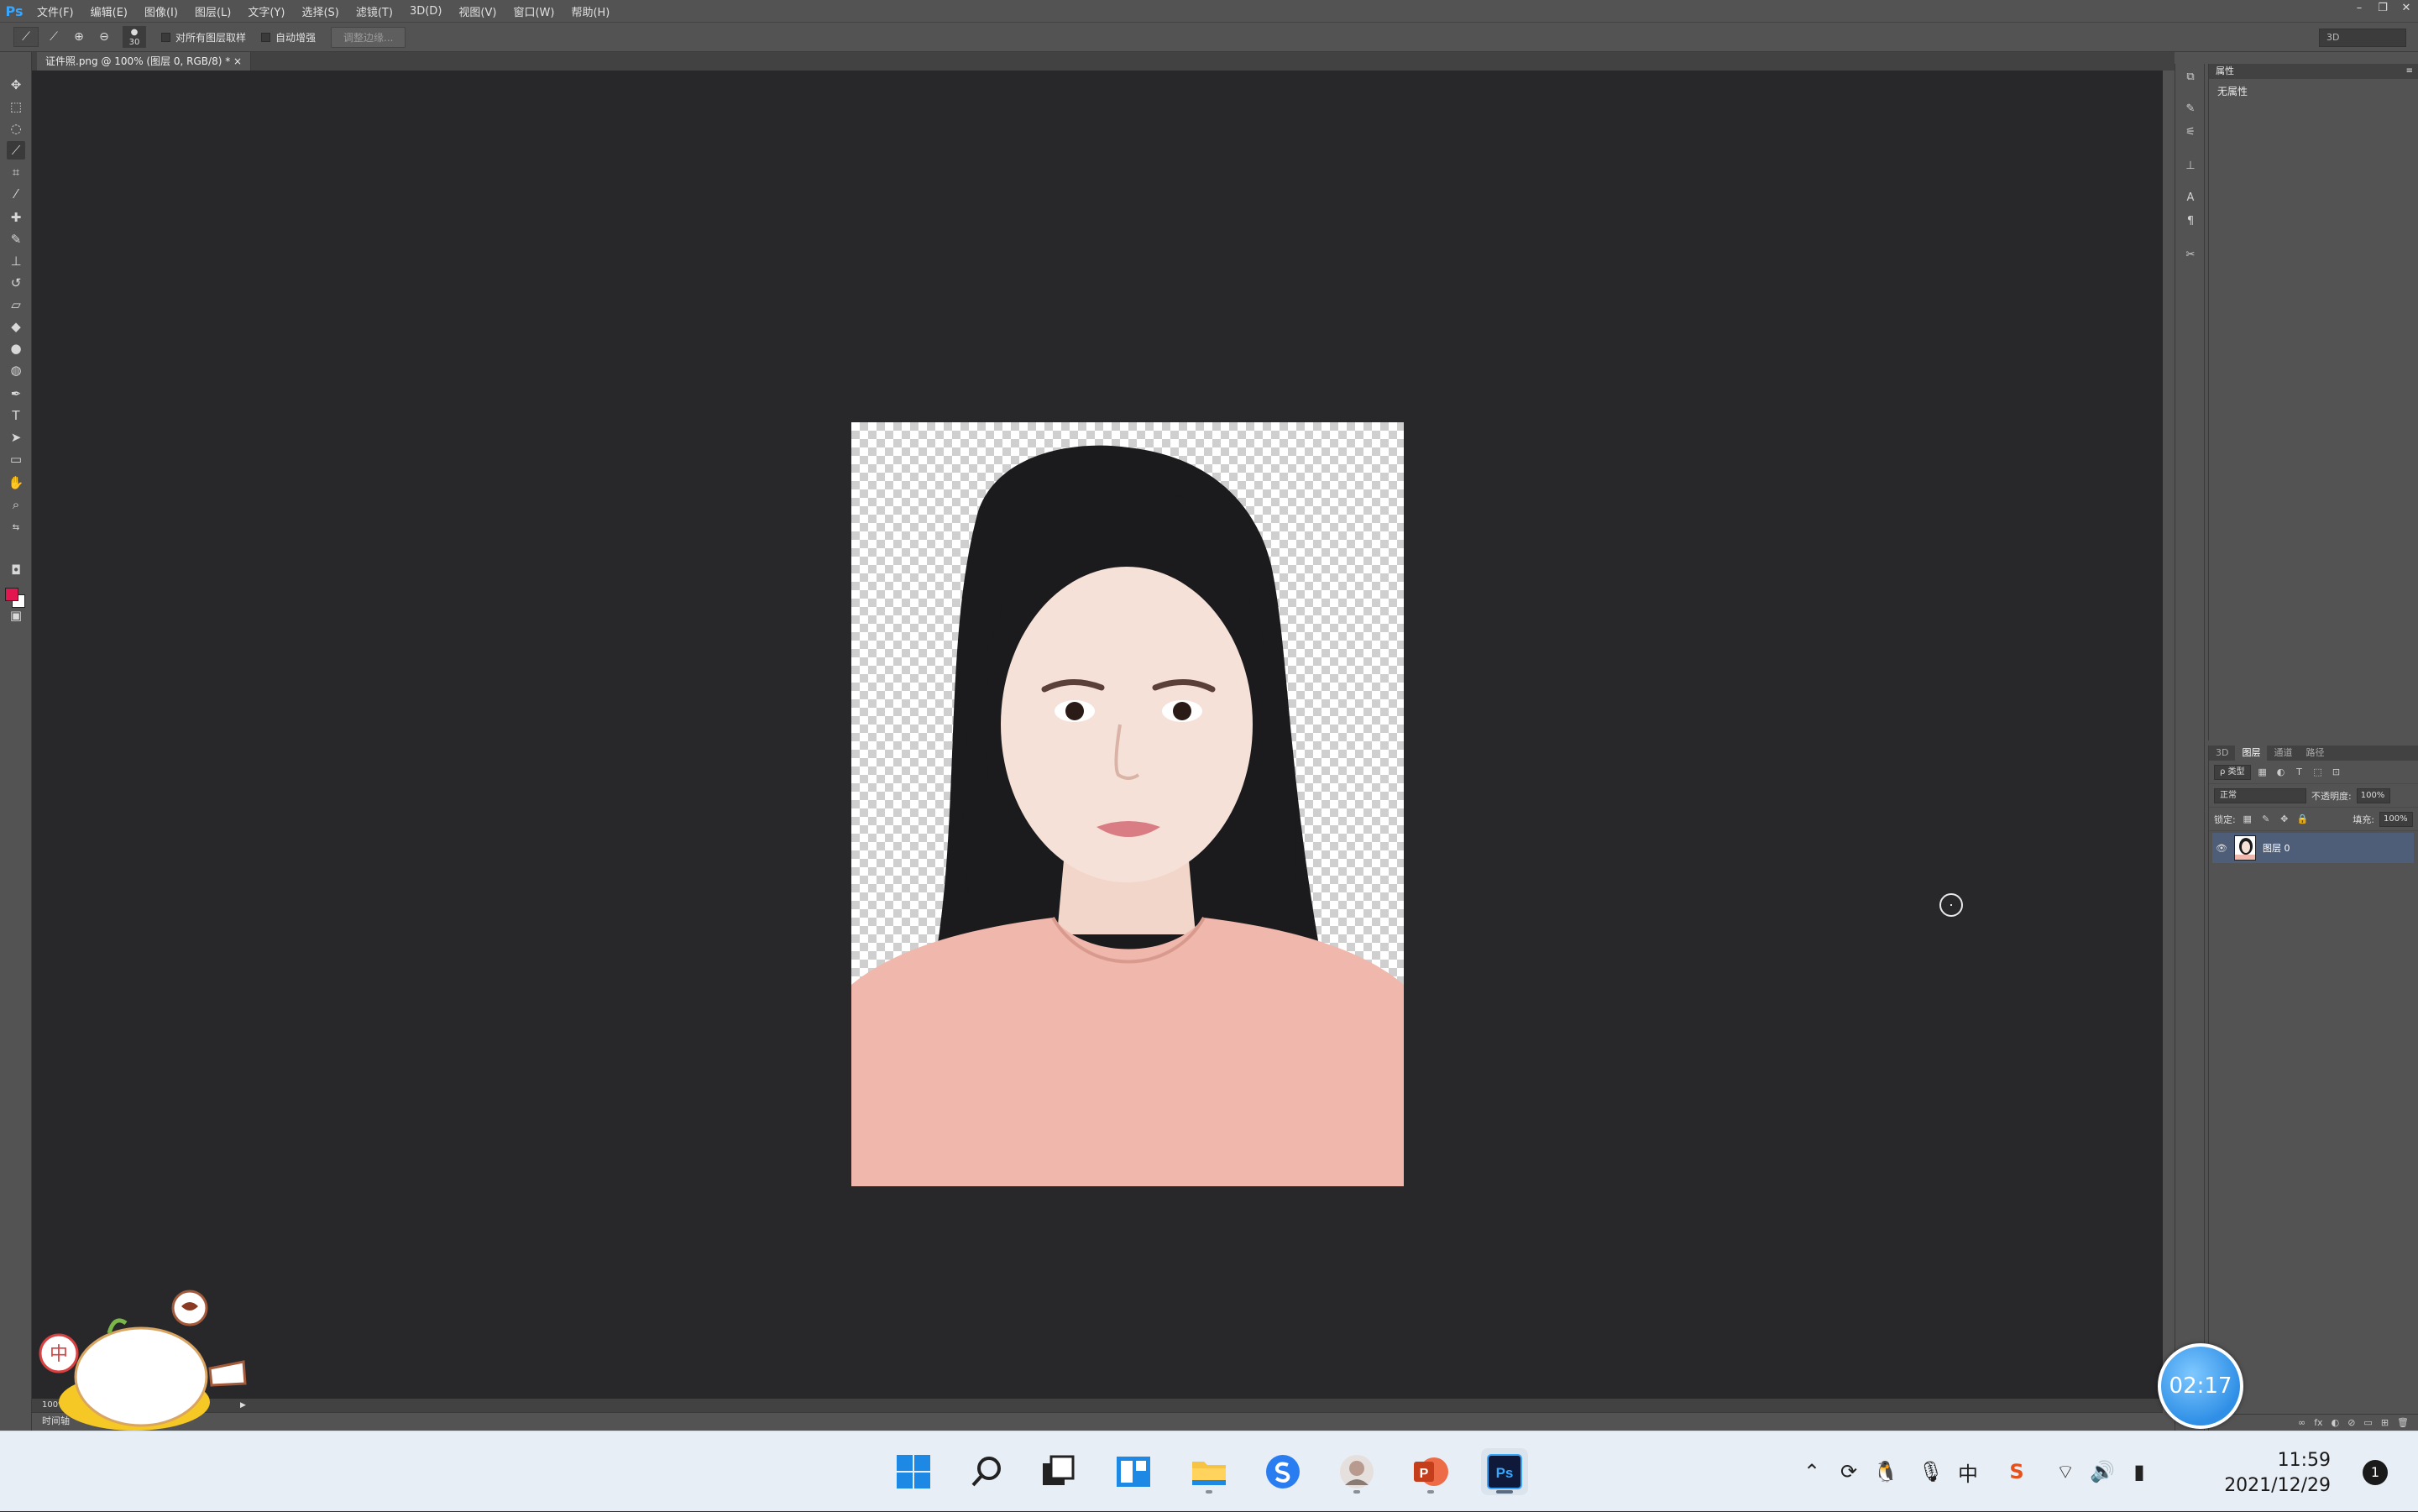 The image size is (2418, 1512). Describe the element at coordinates (237, 61) in the screenshot. I see `close-tab-icon: ×` at that location.